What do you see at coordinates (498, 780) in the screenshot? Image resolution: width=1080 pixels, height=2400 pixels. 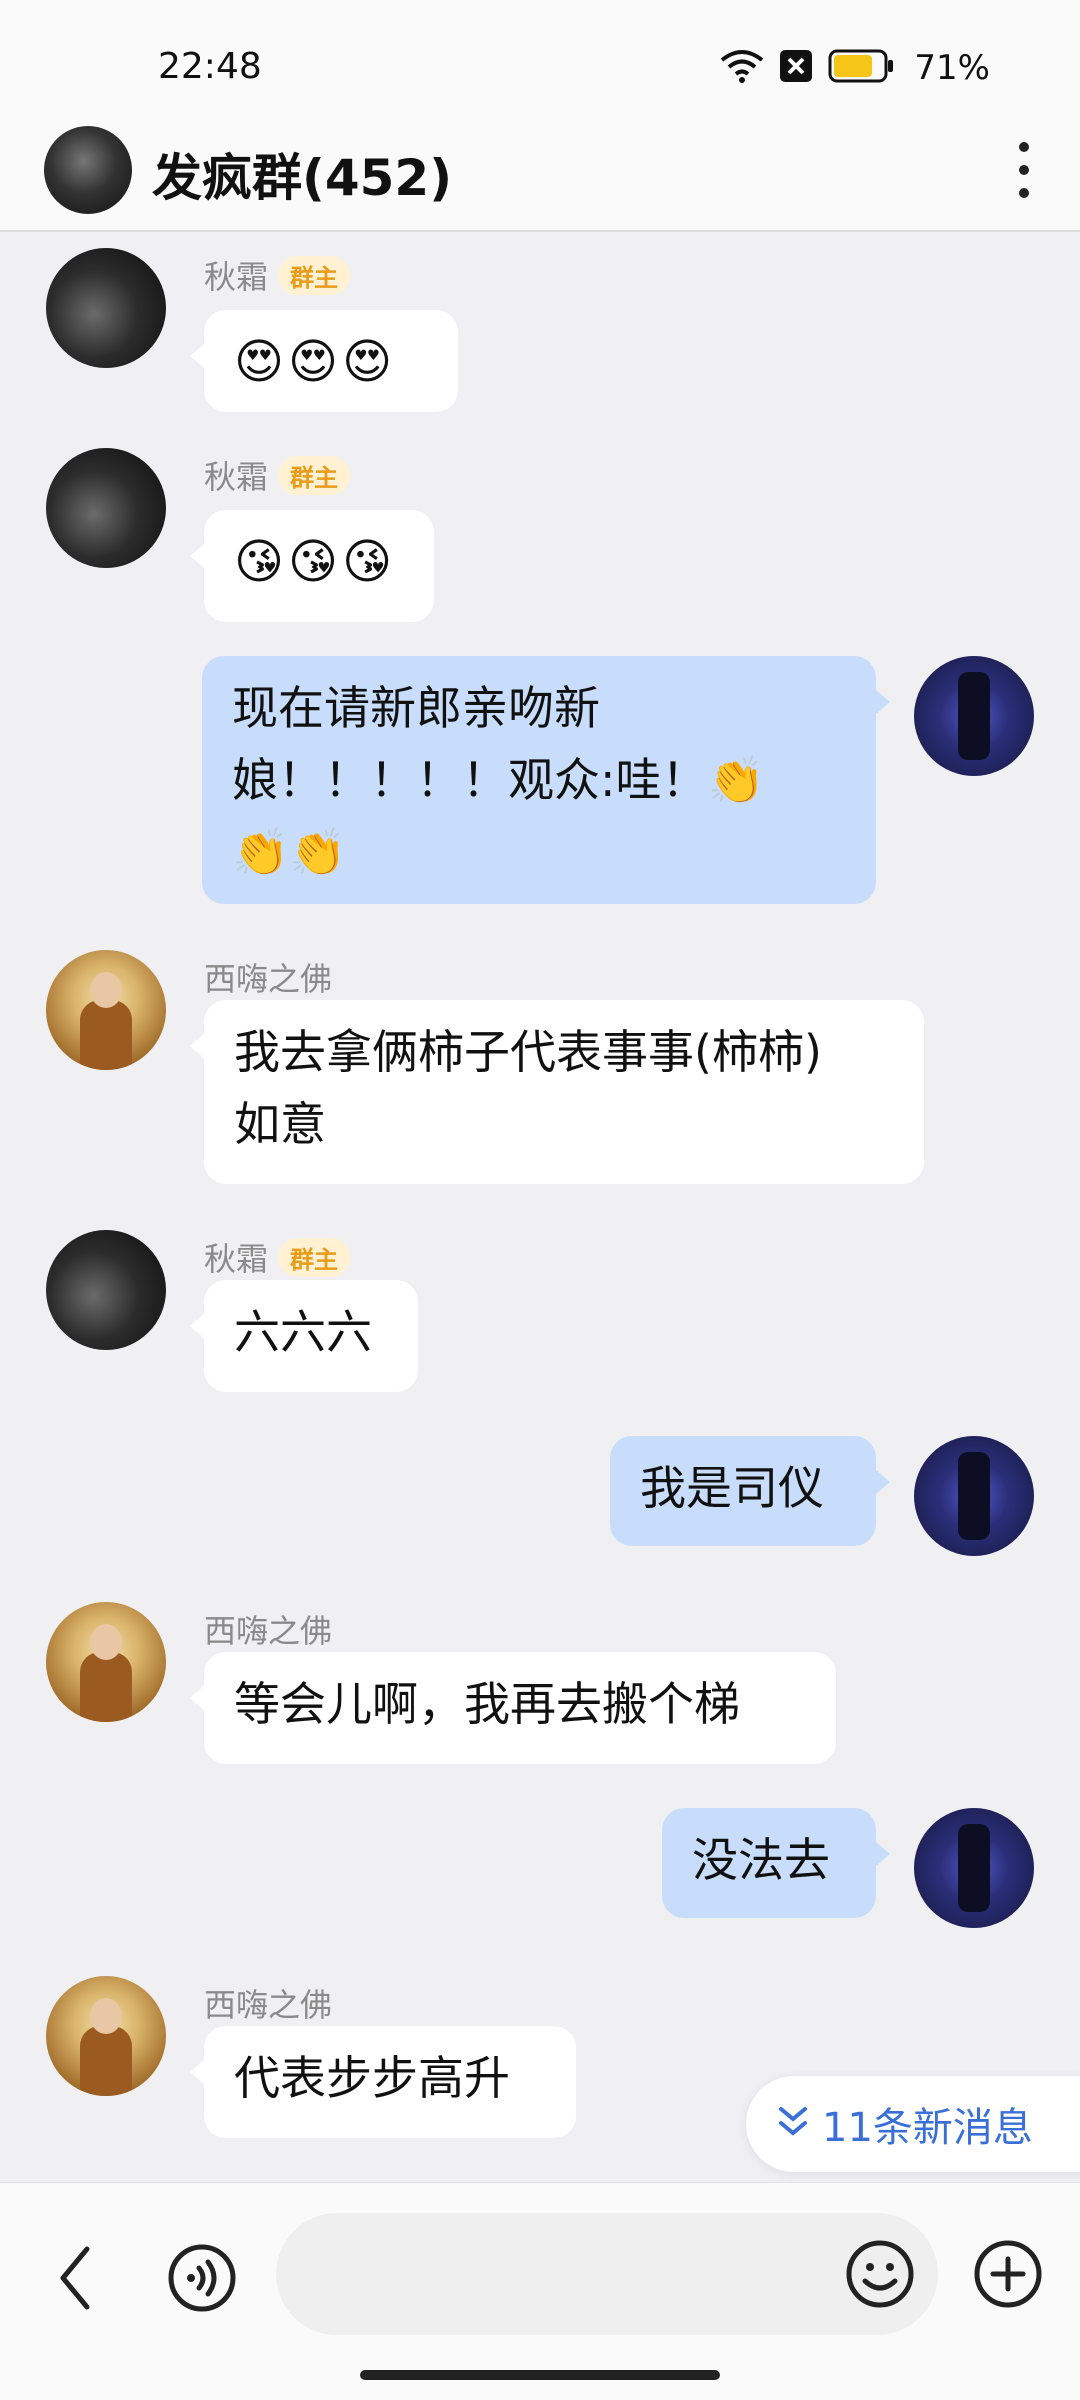 I see `message-text-line: 娘！！！！！观众:哇！👏` at bounding box center [498, 780].